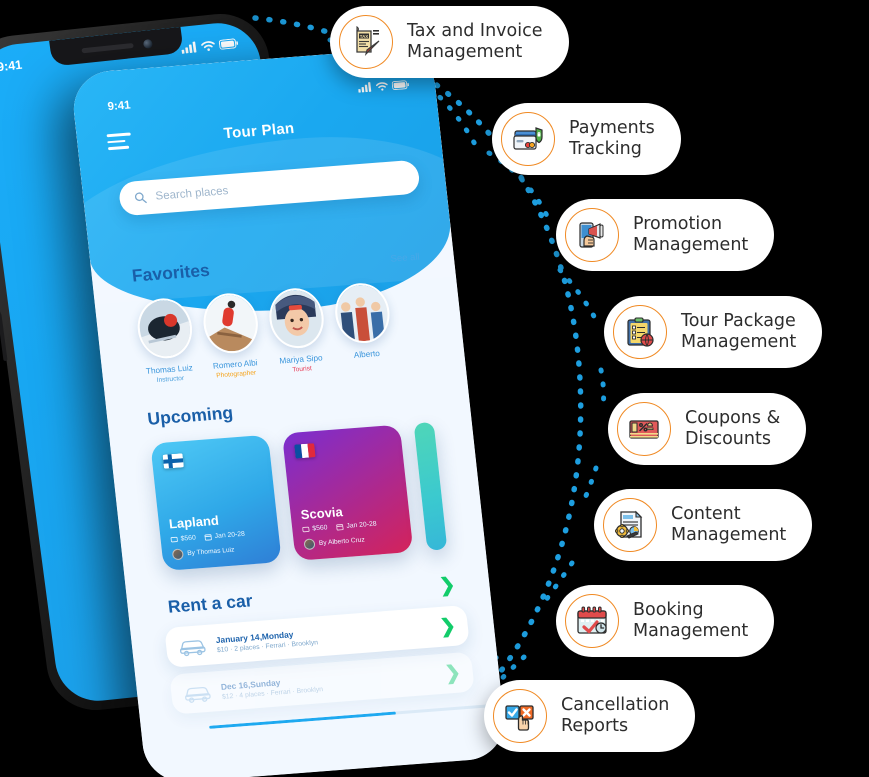 This screenshot has height=777, width=869. What do you see at coordinates (170, 272) in the screenshot?
I see `section-title-favorites: Favorites` at bounding box center [170, 272].